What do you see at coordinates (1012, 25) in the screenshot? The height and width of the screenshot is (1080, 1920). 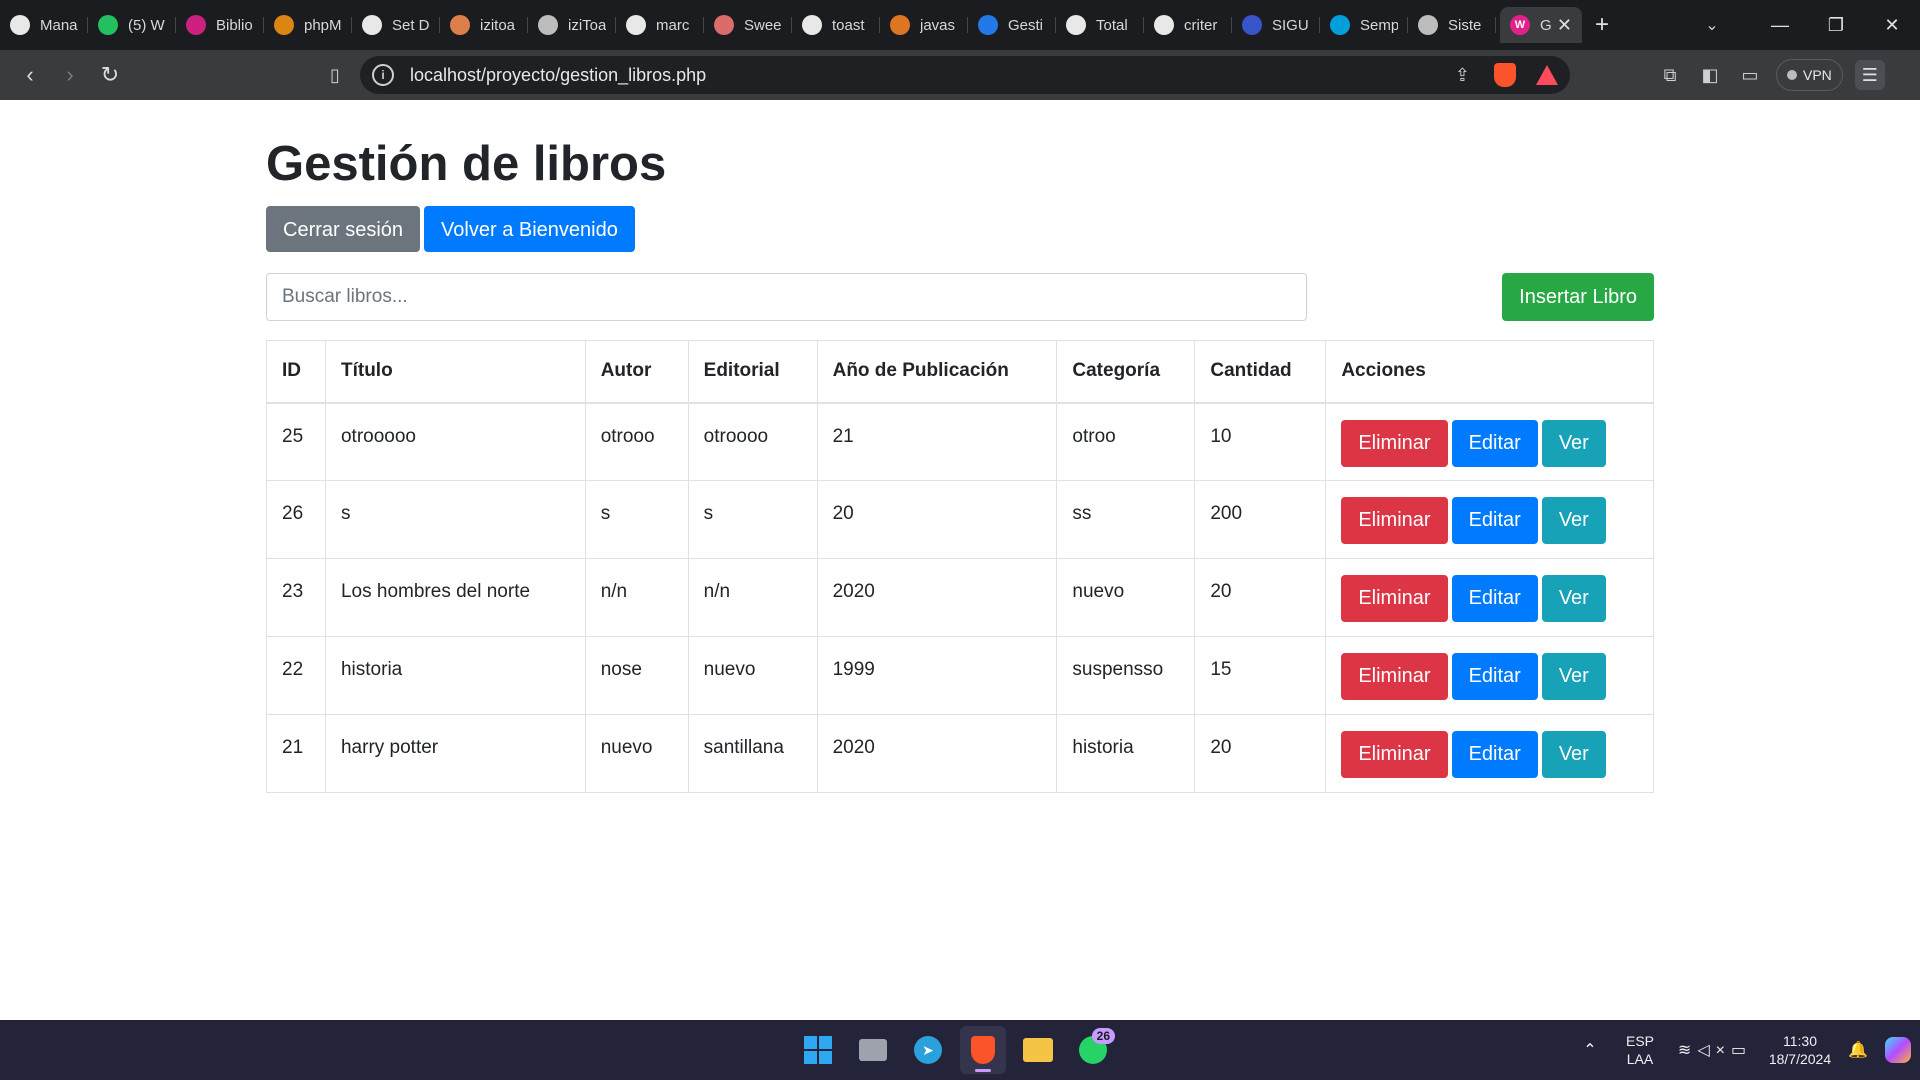 I see `browser-tab: Gesti` at bounding box center [1012, 25].